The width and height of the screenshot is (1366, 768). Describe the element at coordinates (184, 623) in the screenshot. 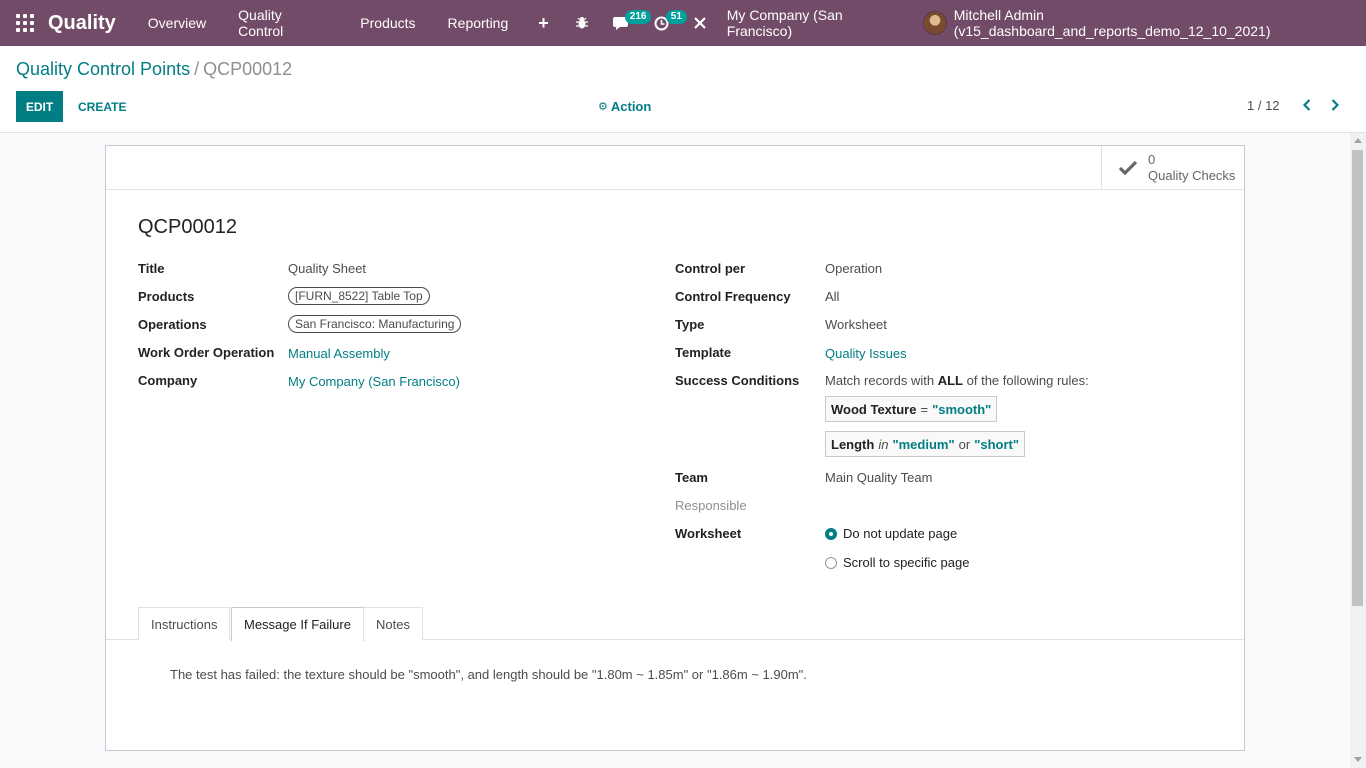

I see `tab-instructions: Instructions` at that location.